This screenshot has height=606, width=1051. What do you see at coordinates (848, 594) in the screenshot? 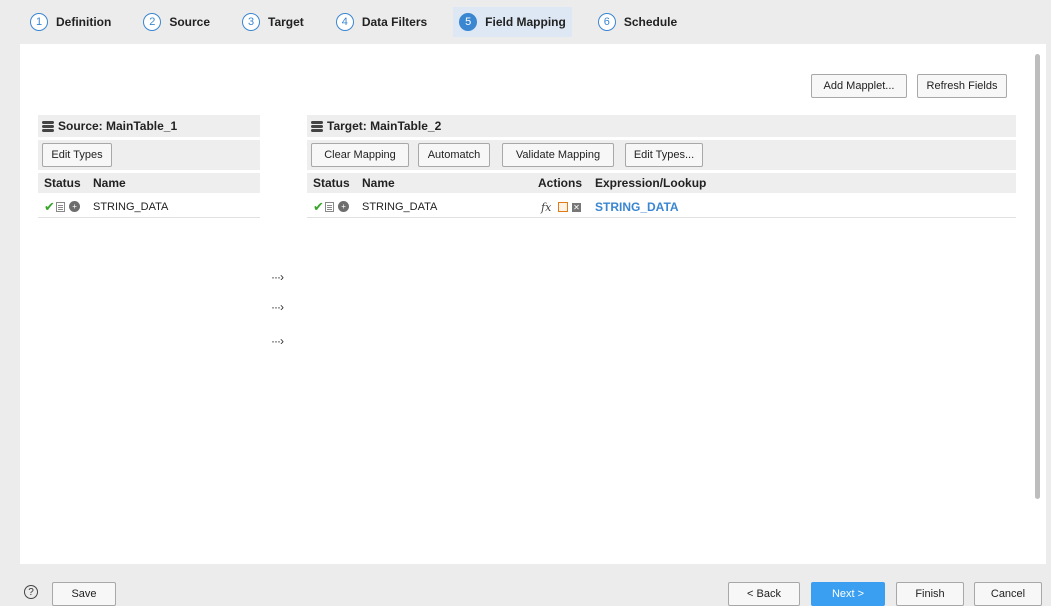
I see `next-button: Next >` at bounding box center [848, 594].